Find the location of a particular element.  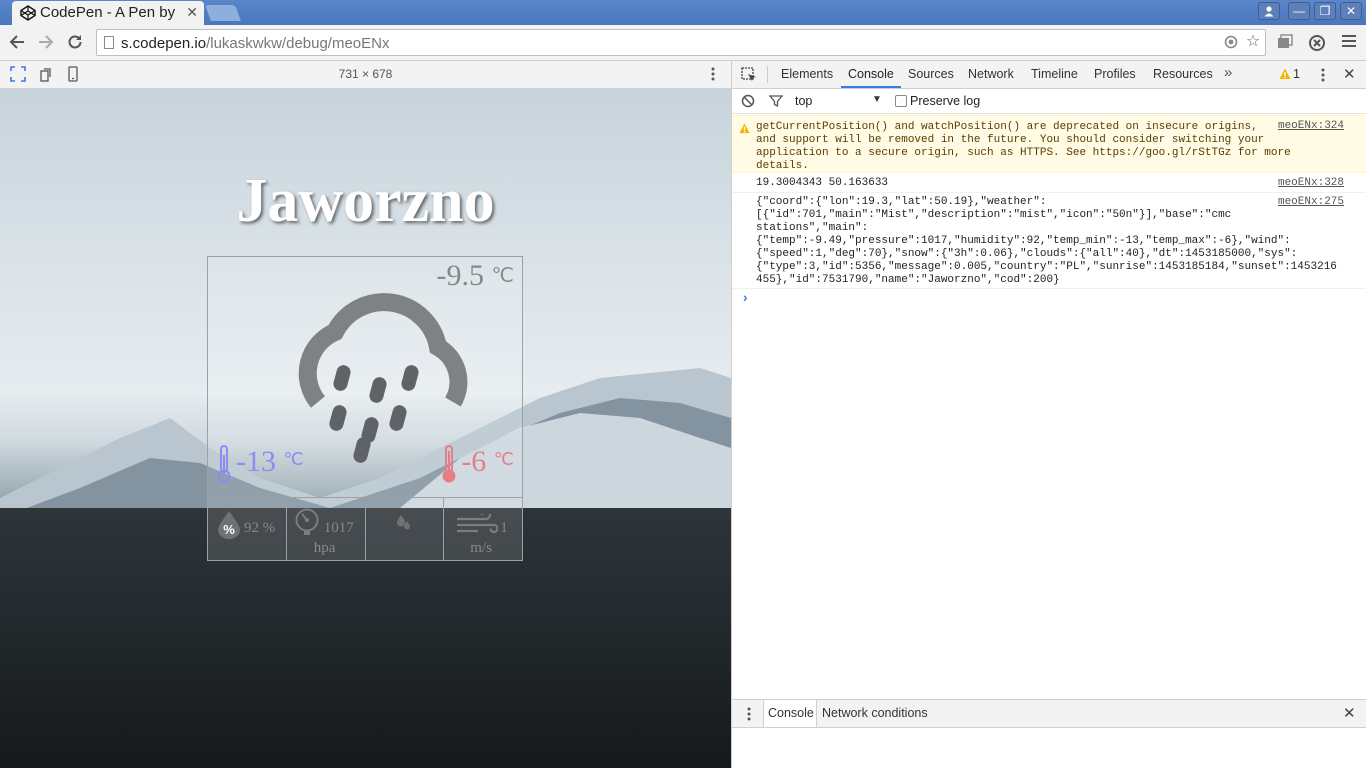

prompt-chevron-icon: › is located at coordinates (745, 299).